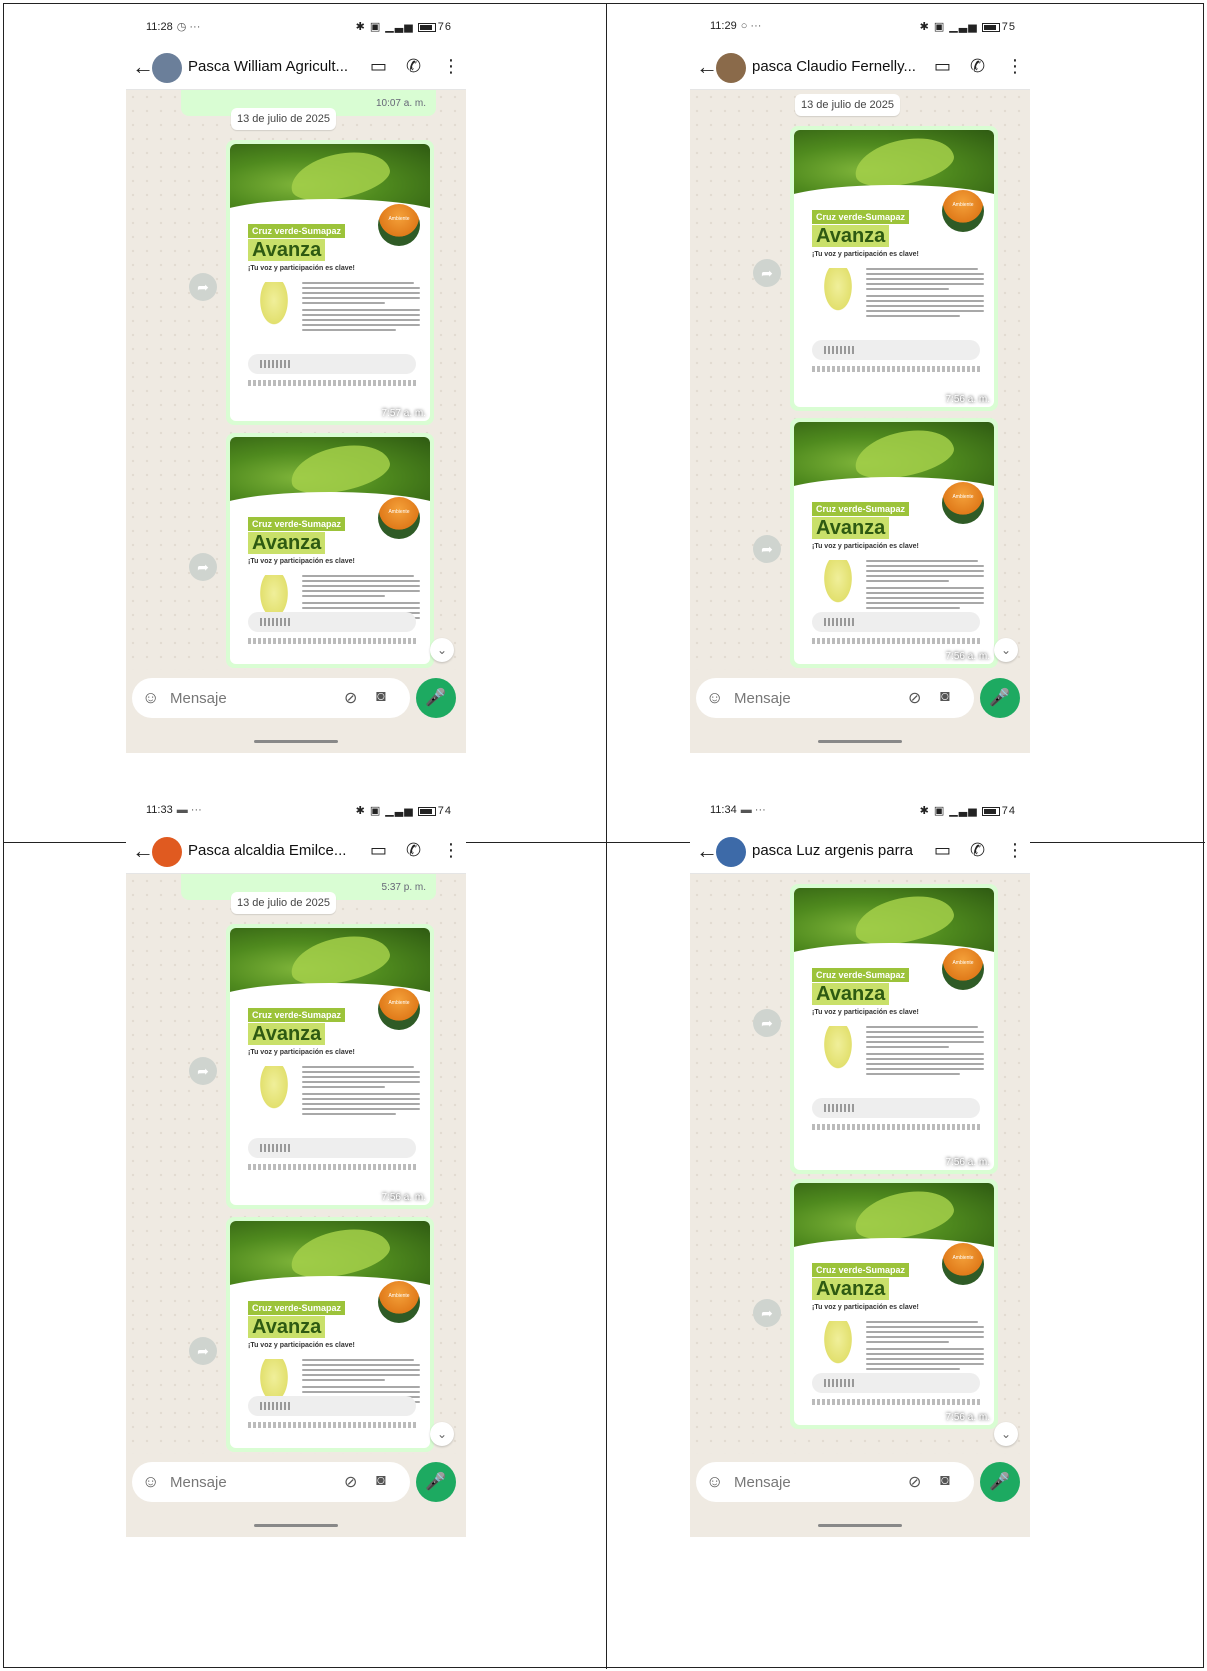 The width and height of the screenshot is (1207, 1671). Describe the element at coordinates (188, 27) in the screenshot. I see `status-extra: ◷ ···` at that location.